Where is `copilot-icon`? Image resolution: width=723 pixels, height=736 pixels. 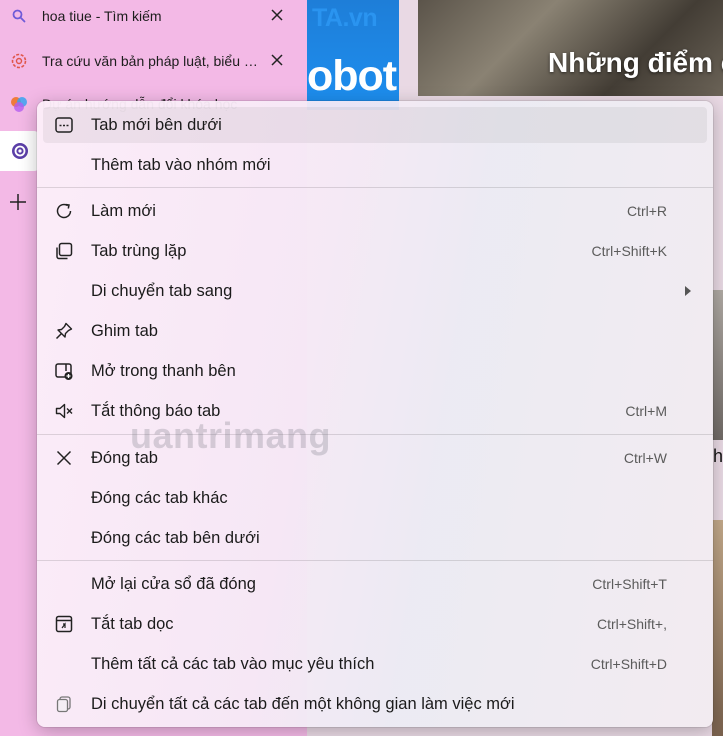 copilot-icon is located at coordinates (20, 151).